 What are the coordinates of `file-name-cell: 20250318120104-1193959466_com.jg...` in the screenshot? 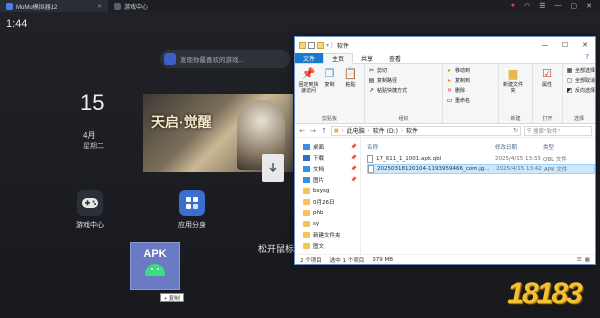 It's located at (432, 169).